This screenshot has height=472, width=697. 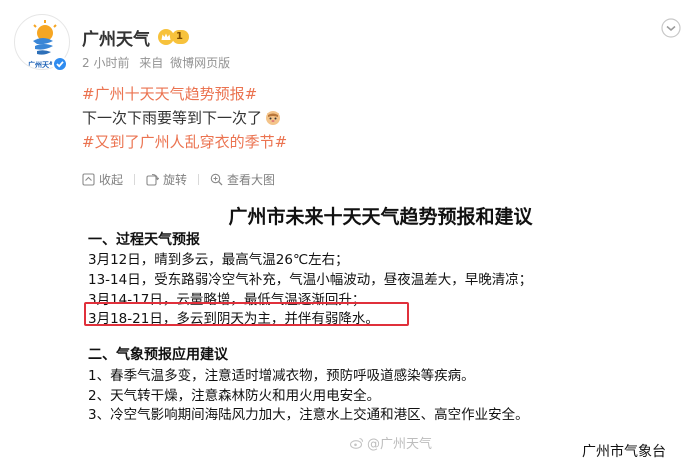 What do you see at coordinates (169, 94) in the screenshot?
I see `topic-link: #广州十天天气趋势预报#` at bounding box center [169, 94].